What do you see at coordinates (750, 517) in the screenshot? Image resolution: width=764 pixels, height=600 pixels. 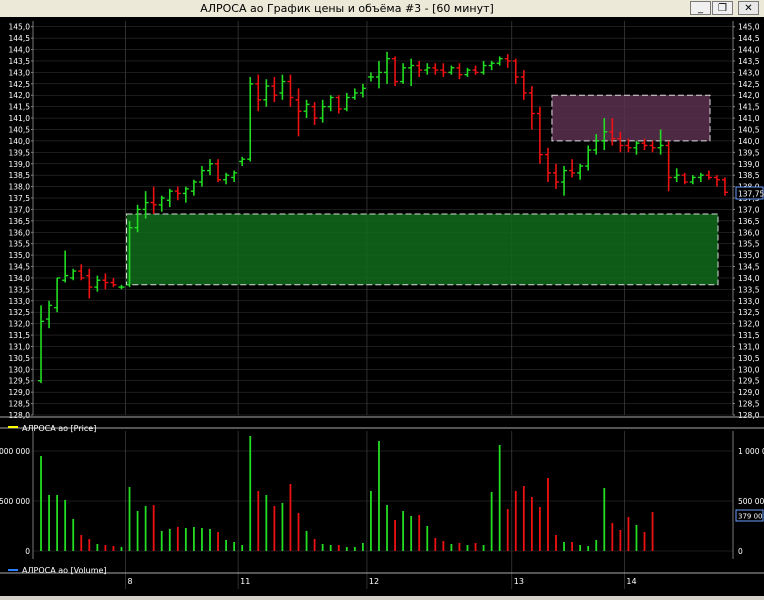 I see `current-volume-label: 379 00` at bounding box center [750, 517].